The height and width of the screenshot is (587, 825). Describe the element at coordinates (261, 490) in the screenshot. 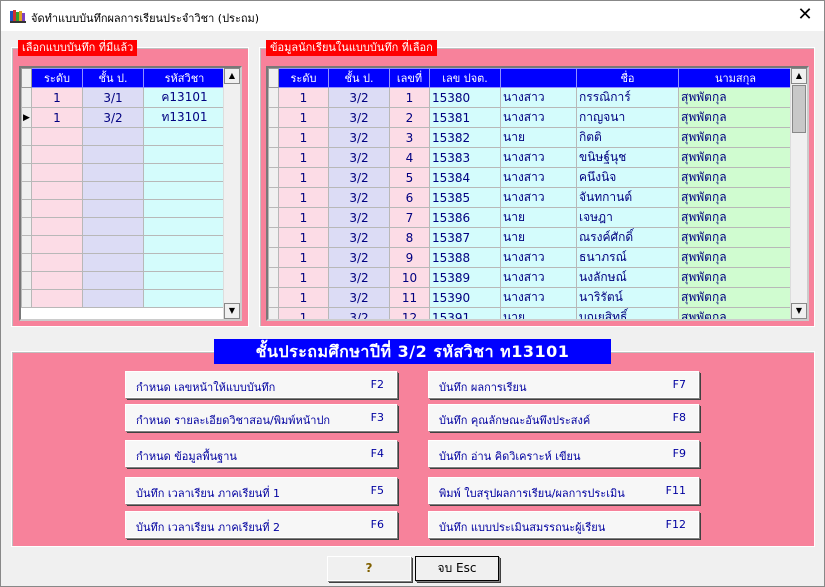

I see `command-button-f5: บันทึก เวลาเรียน ภาคเรียนที่ 1 F5` at that location.